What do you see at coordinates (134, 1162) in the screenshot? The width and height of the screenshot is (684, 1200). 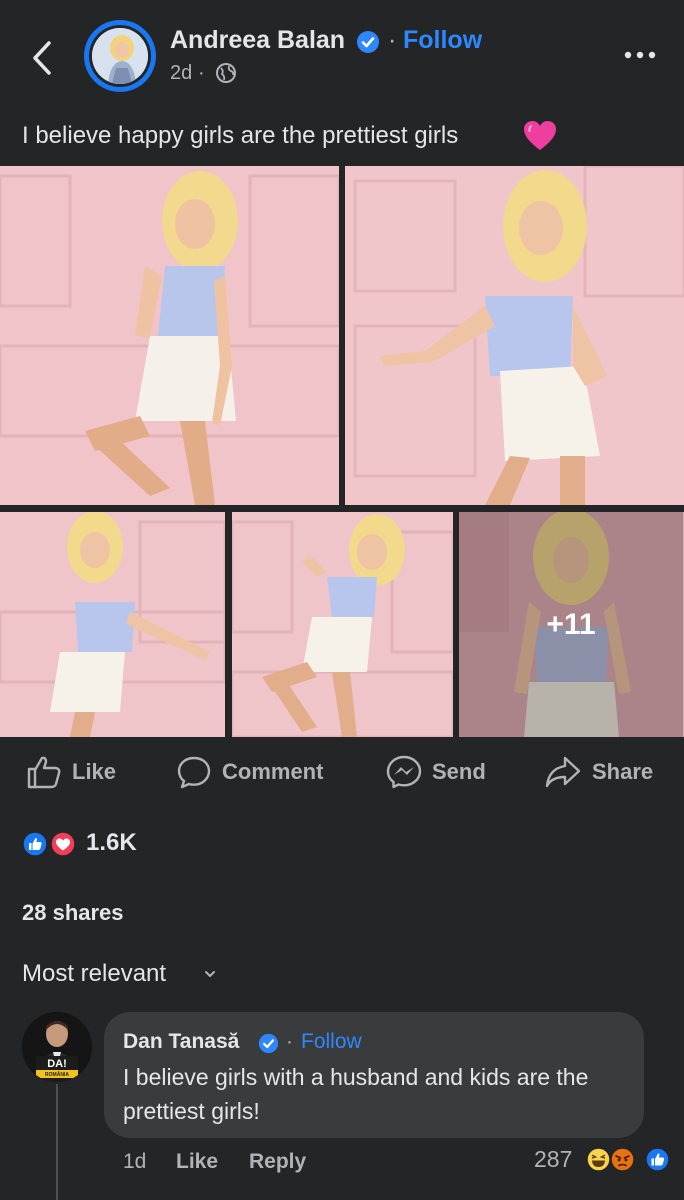 I see `comment-time: 1d` at bounding box center [134, 1162].